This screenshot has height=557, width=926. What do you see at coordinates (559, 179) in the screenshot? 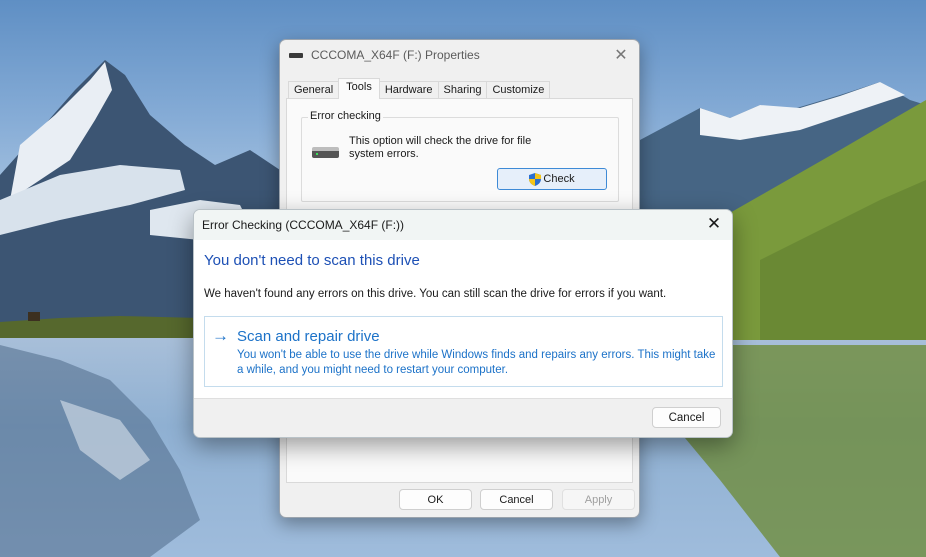
I see `check-button-label: Check` at bounding box center [559, 179].